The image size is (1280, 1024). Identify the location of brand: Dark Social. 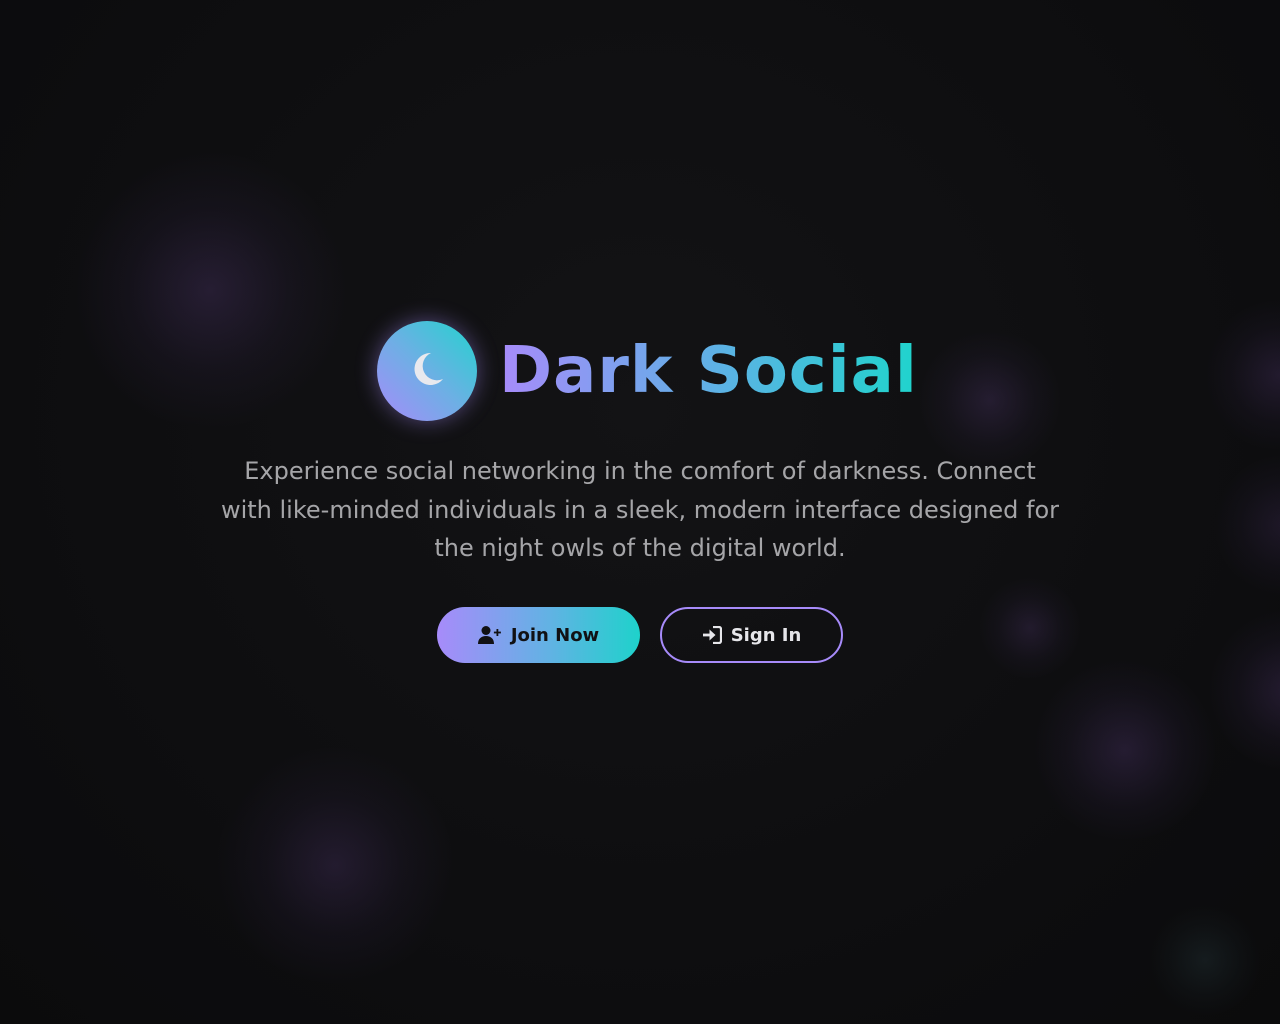
(647, 371).